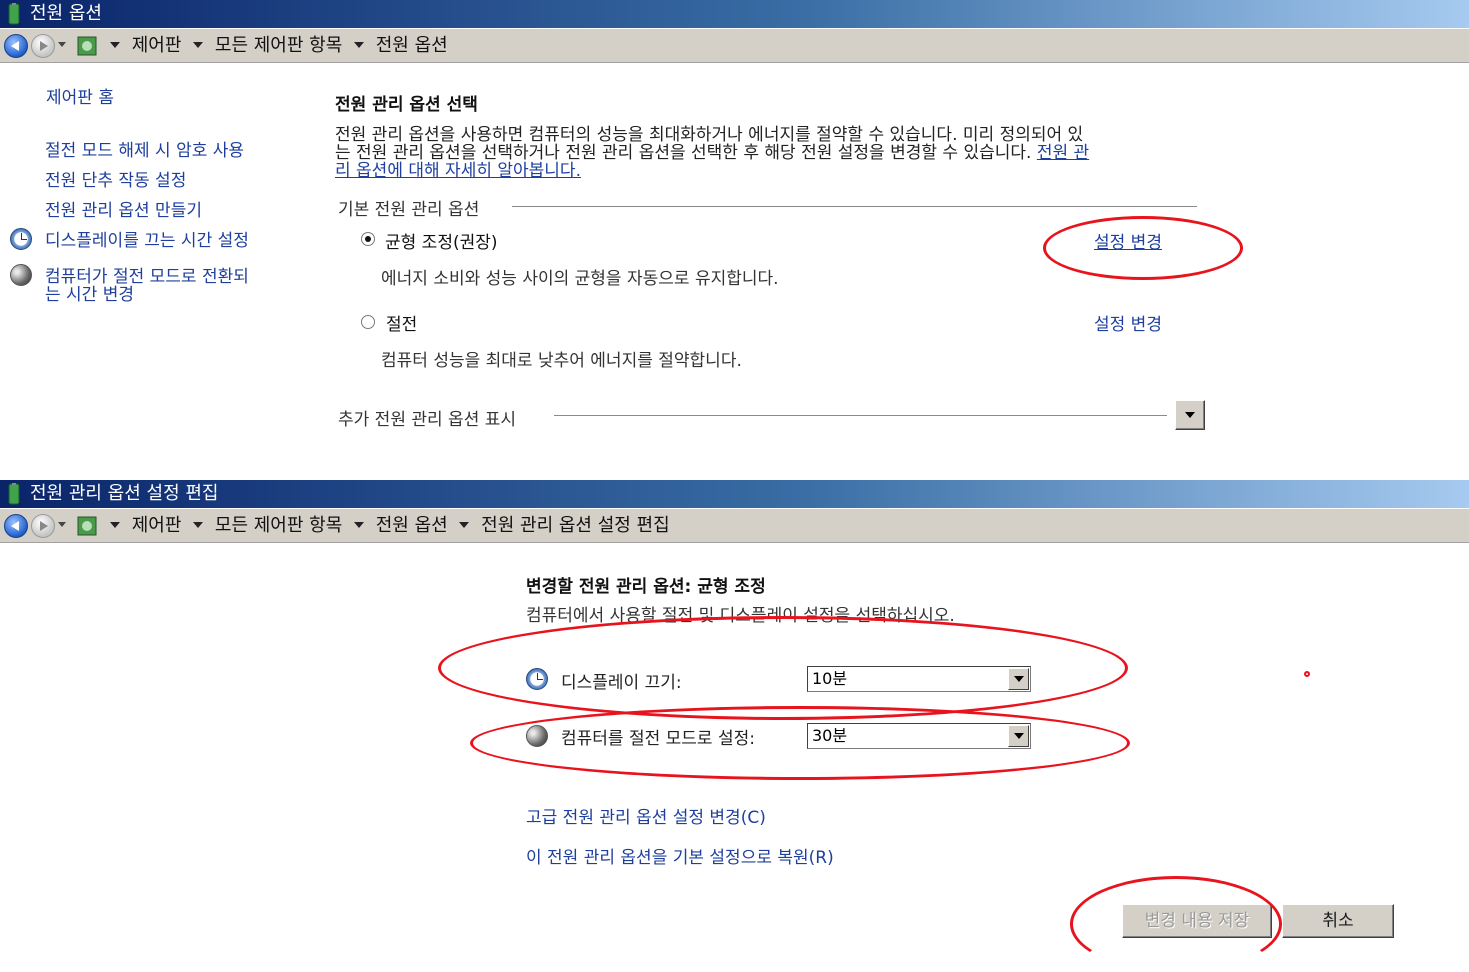  I want to click on advanced-settings-link: 고급 전원 관리 옵션 설정 변경(C), so click(646, 815).